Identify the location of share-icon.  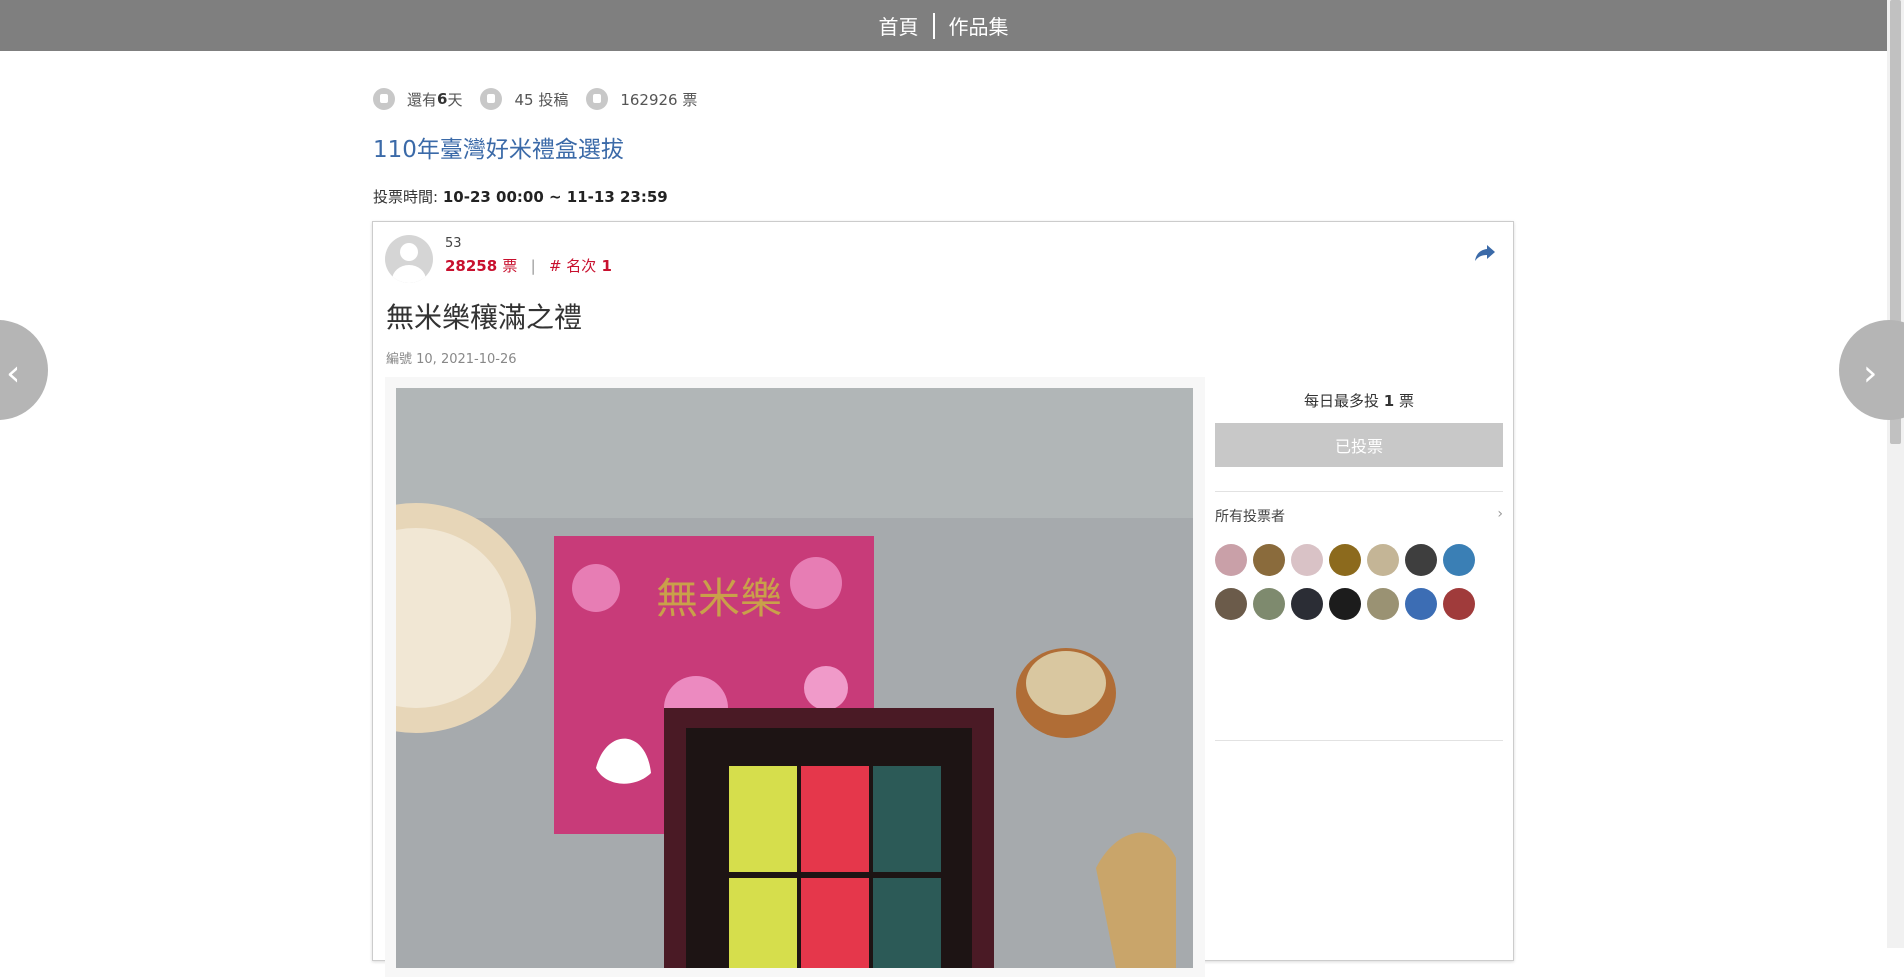
(1485, 252).